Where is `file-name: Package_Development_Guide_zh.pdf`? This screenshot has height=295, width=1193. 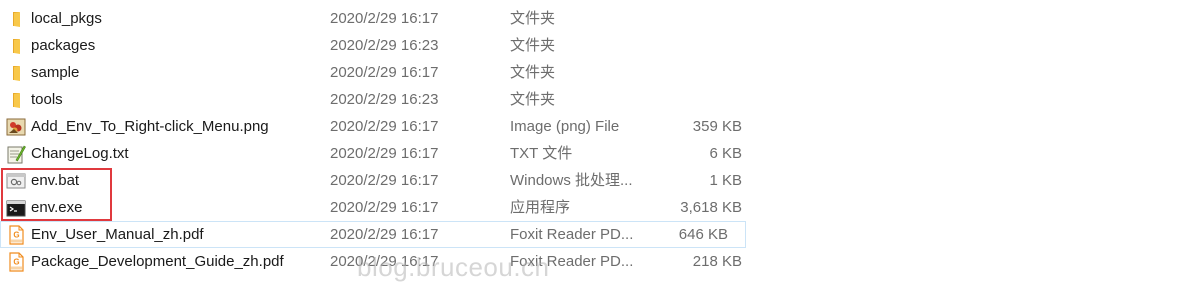
file-name: Package_Development_Guide_zh.pdf is located at coordinates (157, 261).